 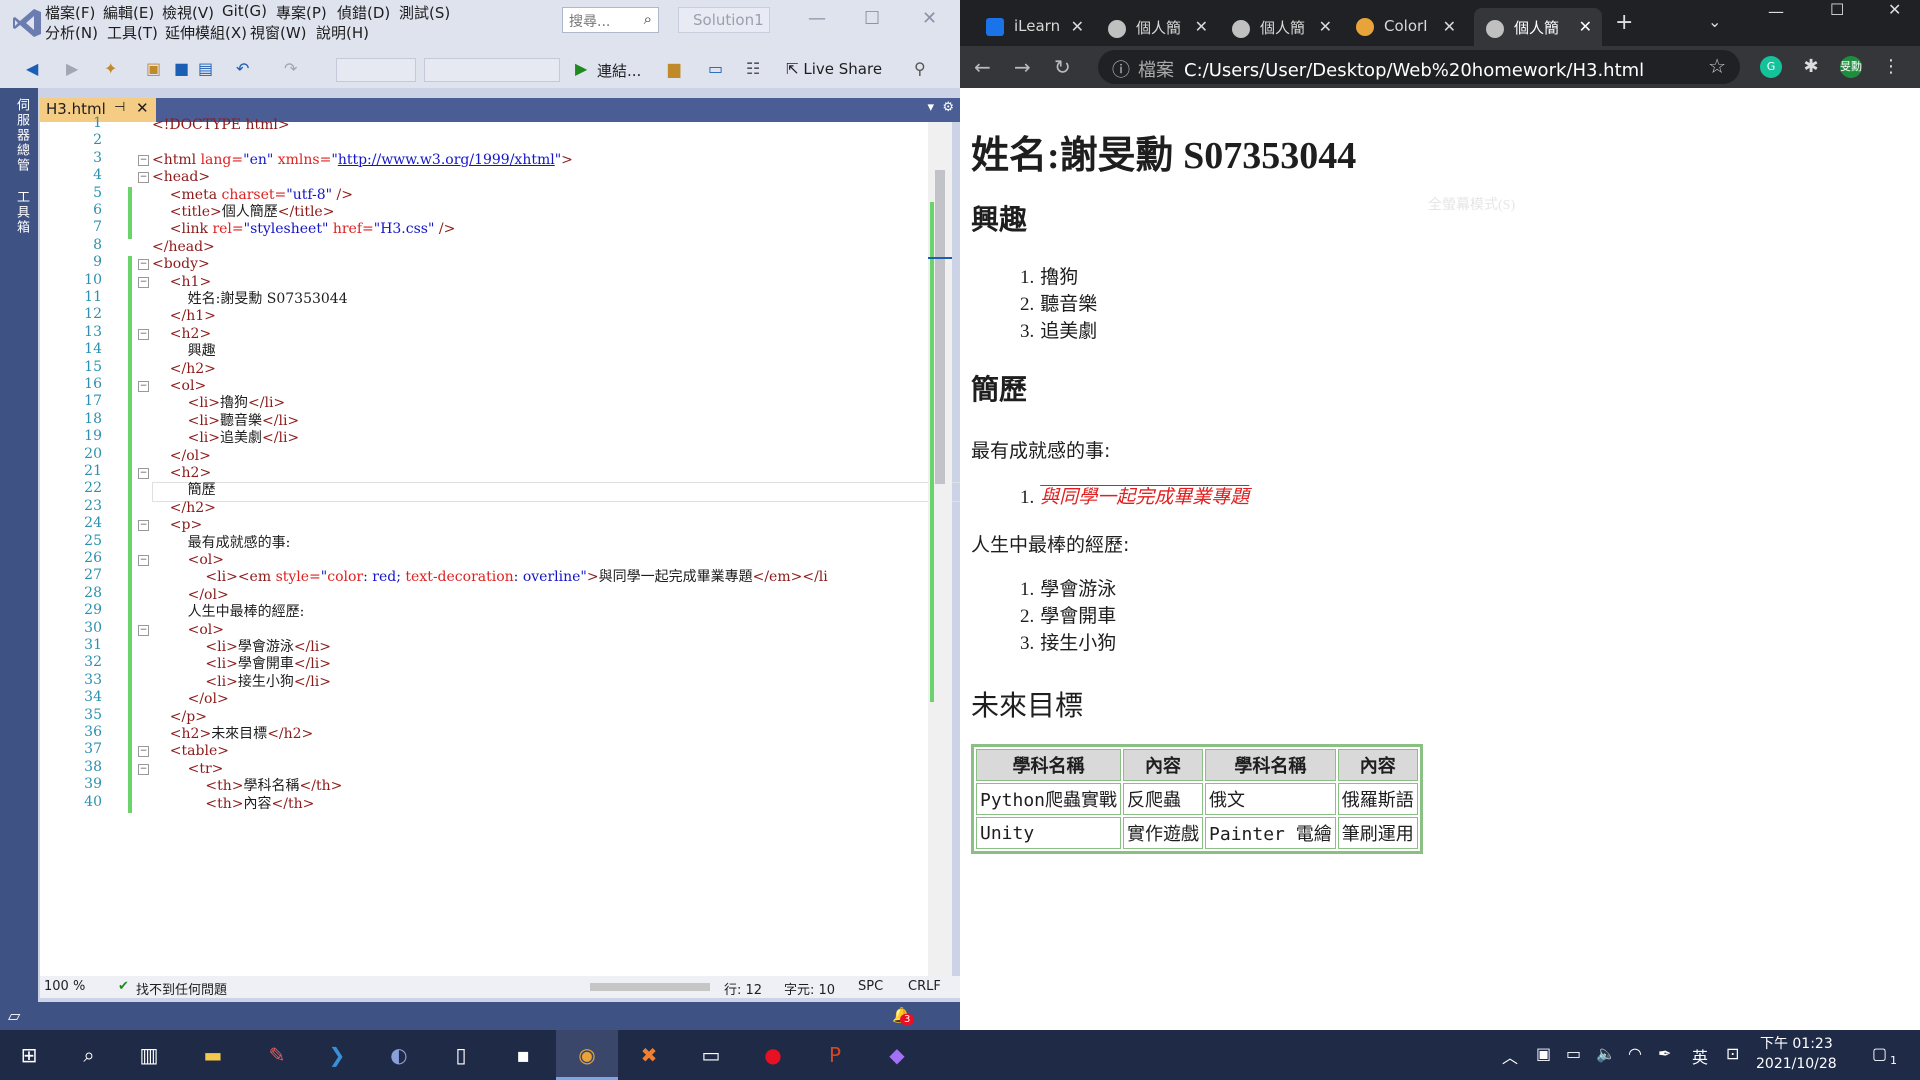 What do you see at coordinates (1022, 67) in the screenshot?
I see `forward-icon: →` at bounding box center [1022, 67].